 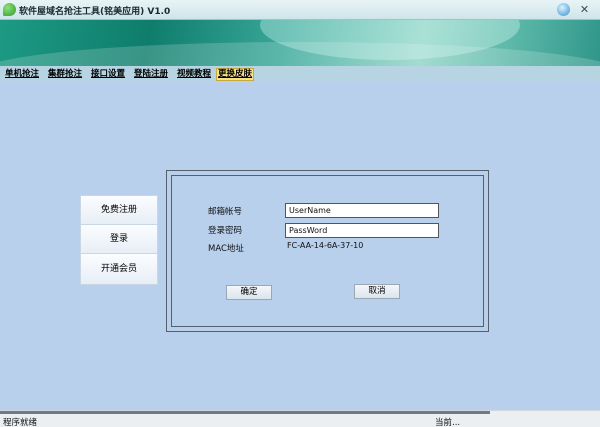 What do you see at coordinates (300, 10) in the screenshot?
I see `title-bar: 软件屋域名抢注工具(铭美应用) V1.0 ✕` at bounding box center [300, 10].